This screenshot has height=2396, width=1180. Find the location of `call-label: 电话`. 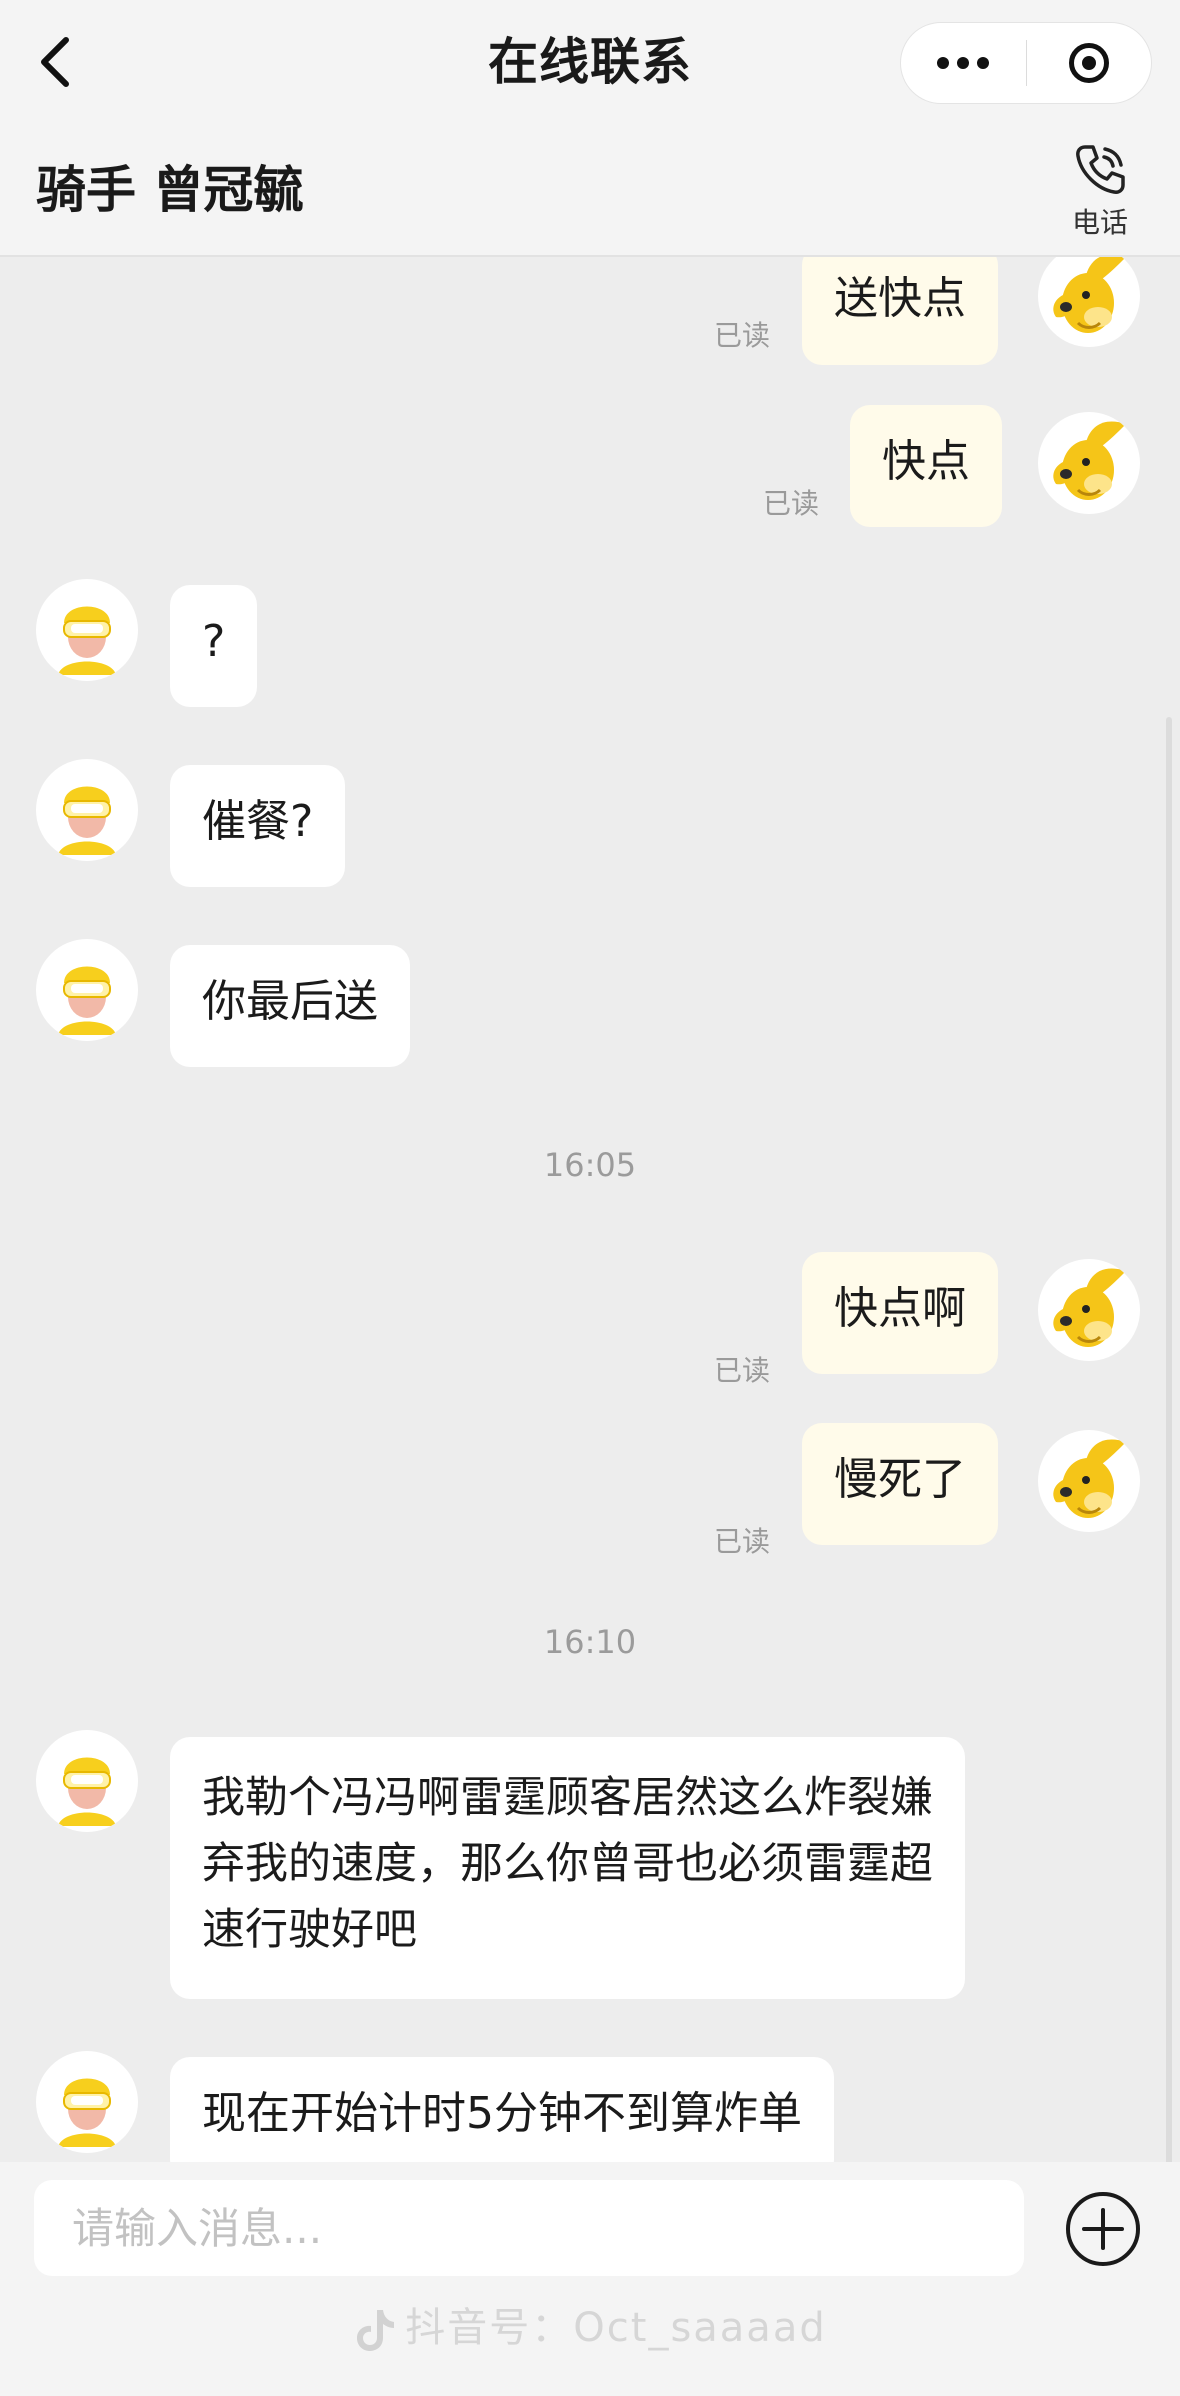

call-label: 电话 is located at coordinates (1099, 222).